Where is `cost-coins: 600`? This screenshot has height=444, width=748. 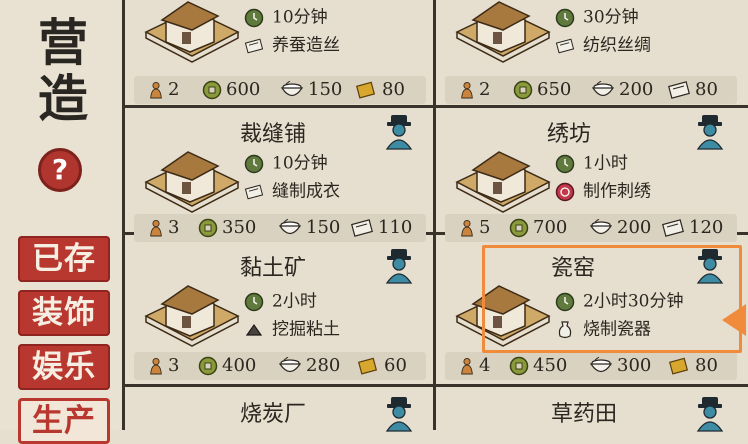 cost-coins: 600 is located at coordinates (231, 90).